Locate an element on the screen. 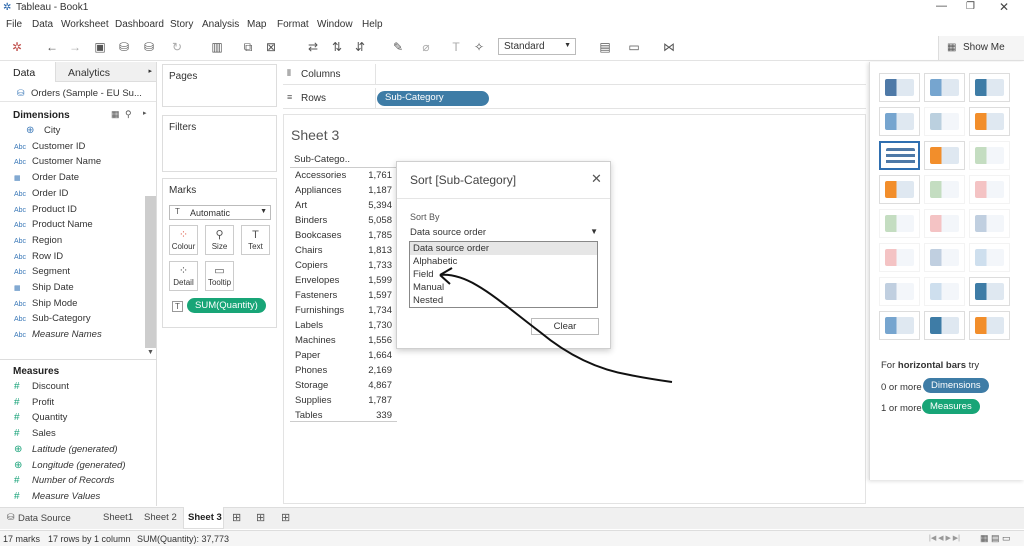 This screenshot has width=1024, height=546. sheet-sorter-icon: ▦ ▤ ▭ is located at coordinates (995, 538).